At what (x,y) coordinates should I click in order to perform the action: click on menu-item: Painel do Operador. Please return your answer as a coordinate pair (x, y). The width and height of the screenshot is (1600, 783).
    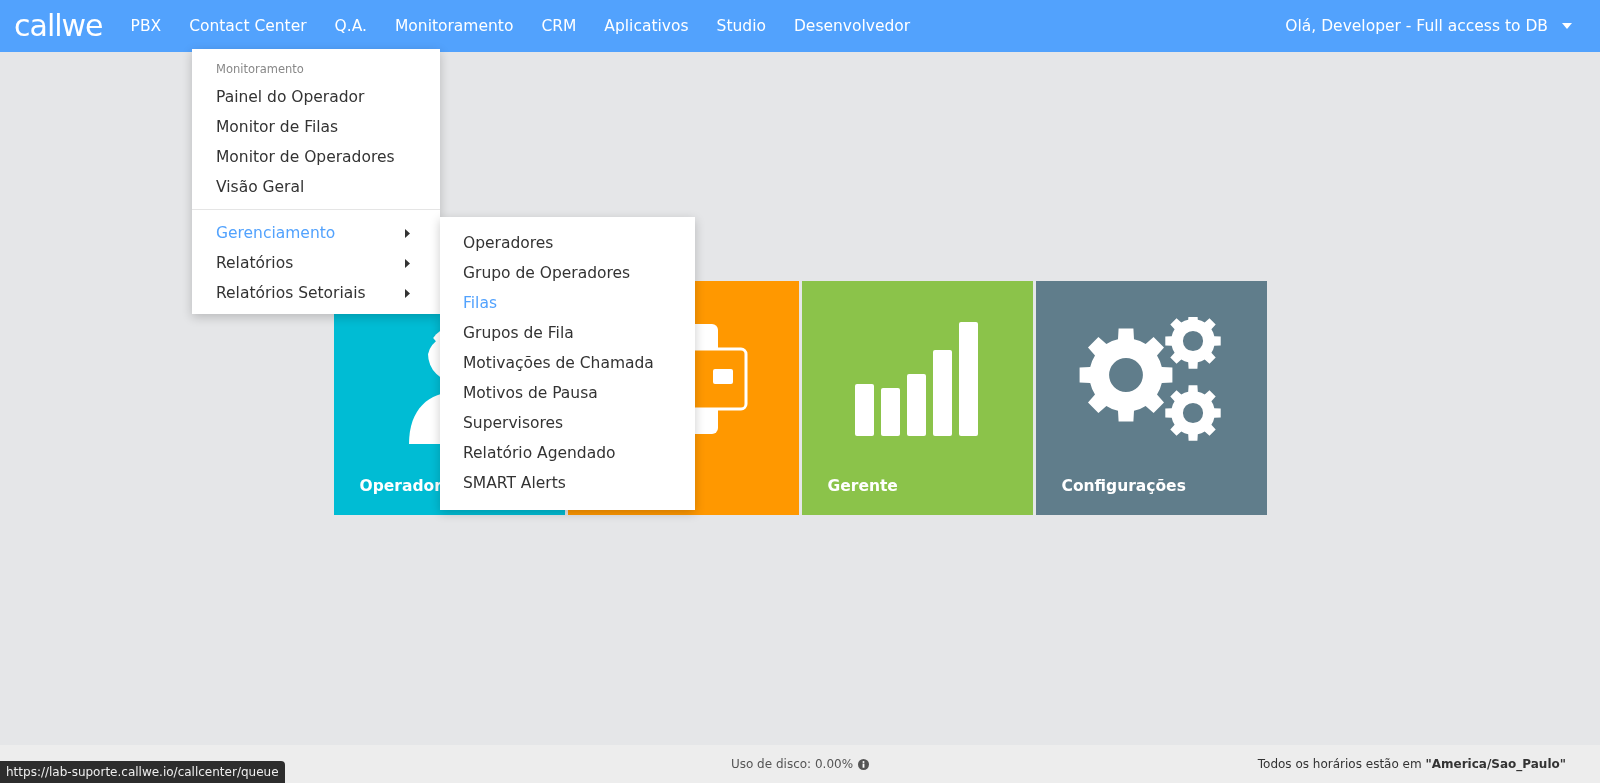
    Looking at the image, I should click on (316, 97).